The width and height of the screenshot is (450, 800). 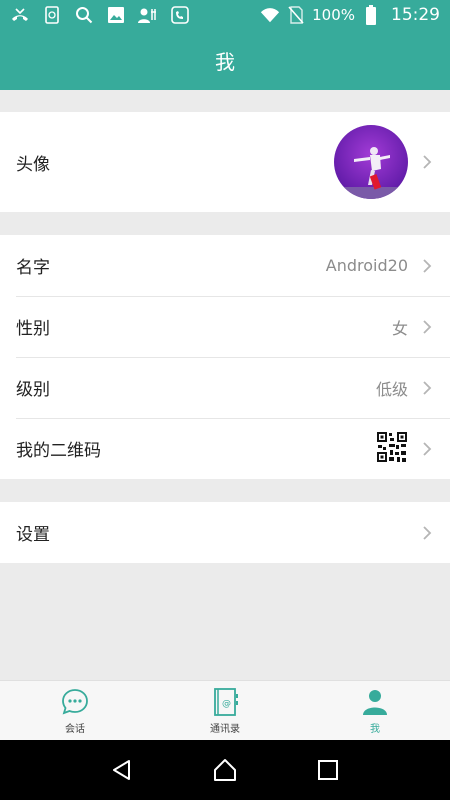 I want to click on wifi-icon, so click(x=270, y=15).